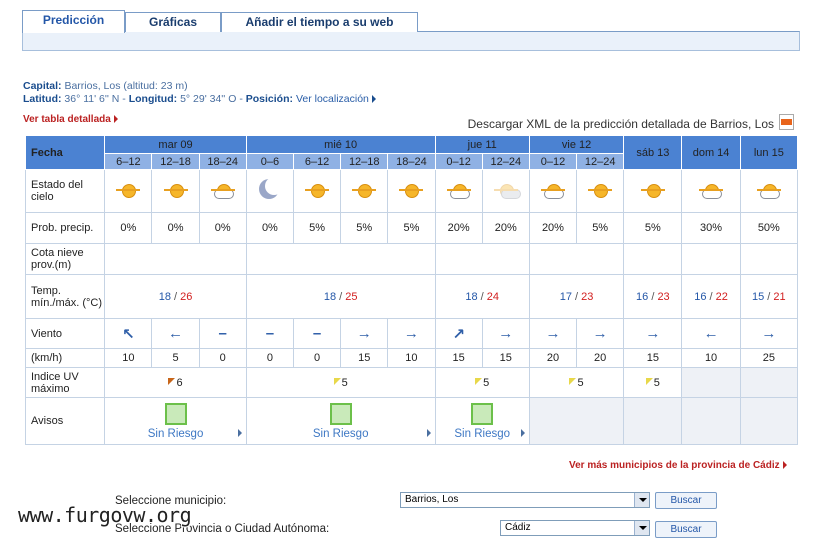 Image resolution: width=836 pixels, height=546 pixels. Describe the element at coordinates (336, 99) in the screenshot. I see `ver-localizacion-link: Ver localización` at that location.